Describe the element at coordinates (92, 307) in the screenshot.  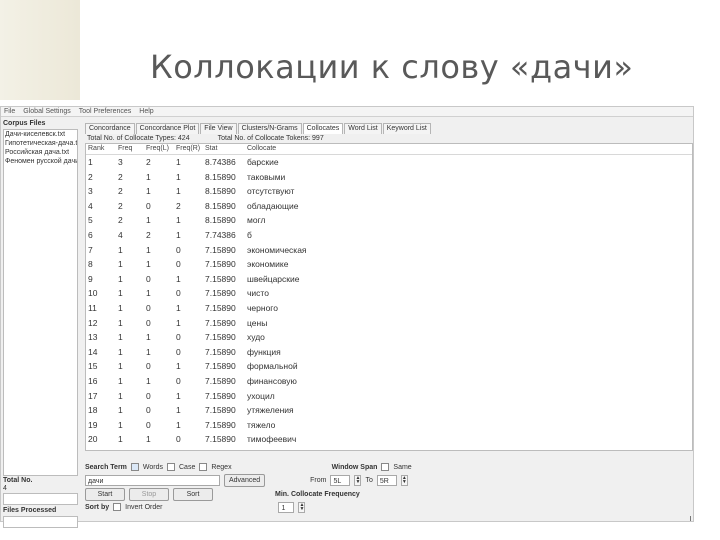
I see `cell-rank: 11` at that location.